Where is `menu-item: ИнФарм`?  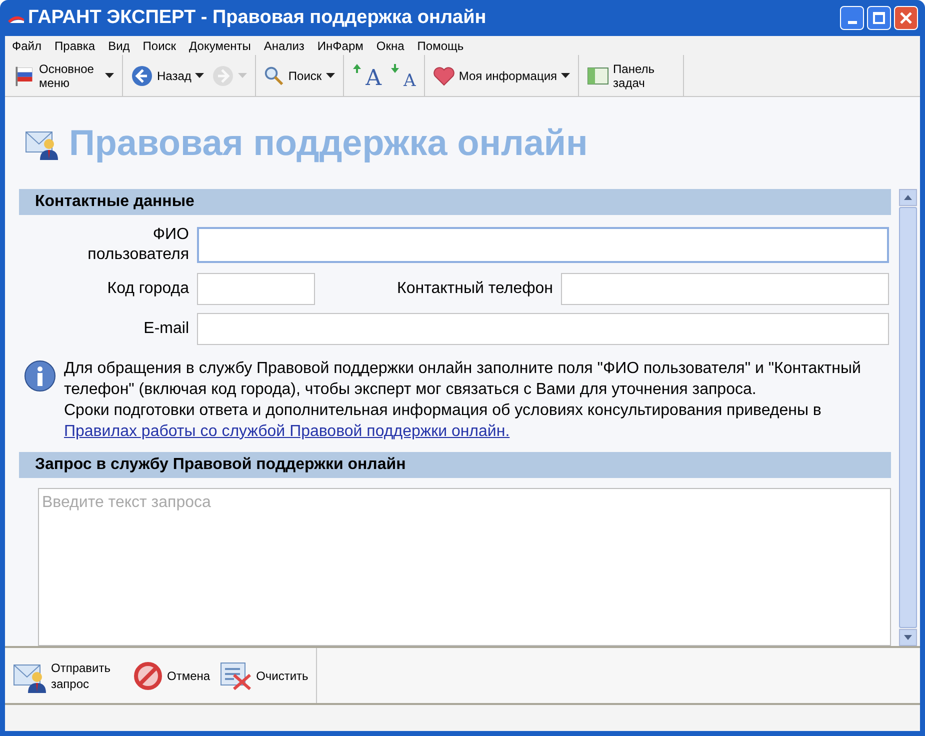 menu-item: ИнФарм is located at coordinates (340, 45).